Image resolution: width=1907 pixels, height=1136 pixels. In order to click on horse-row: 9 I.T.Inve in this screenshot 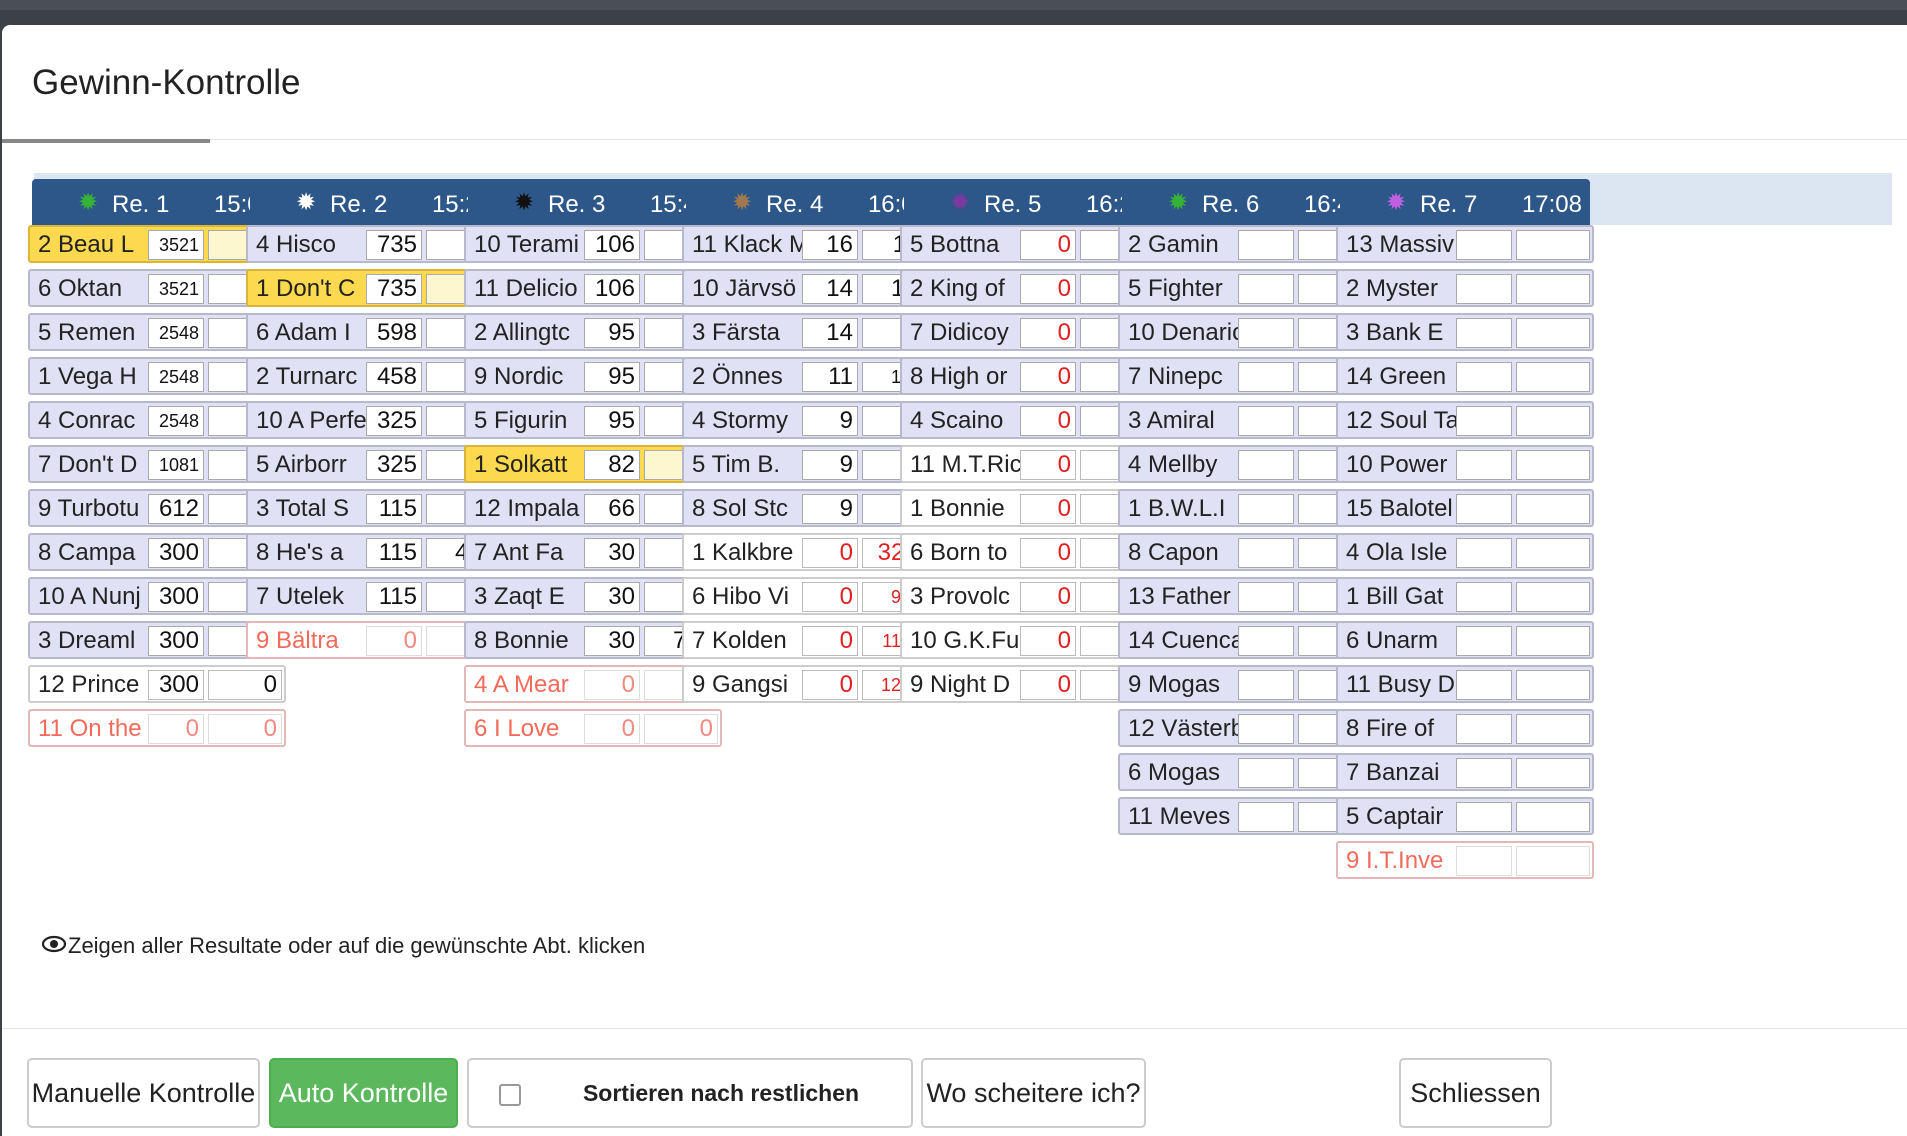, I will do `click(1465, 860)`.